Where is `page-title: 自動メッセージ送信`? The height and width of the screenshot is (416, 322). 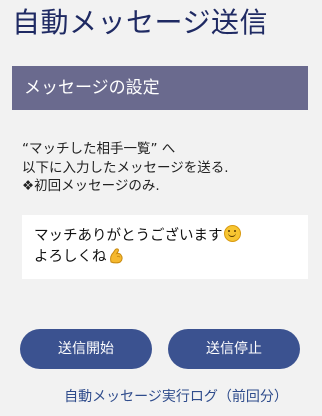 page-title: 自動メッセージ送信 is located at coordinates (140, 22).